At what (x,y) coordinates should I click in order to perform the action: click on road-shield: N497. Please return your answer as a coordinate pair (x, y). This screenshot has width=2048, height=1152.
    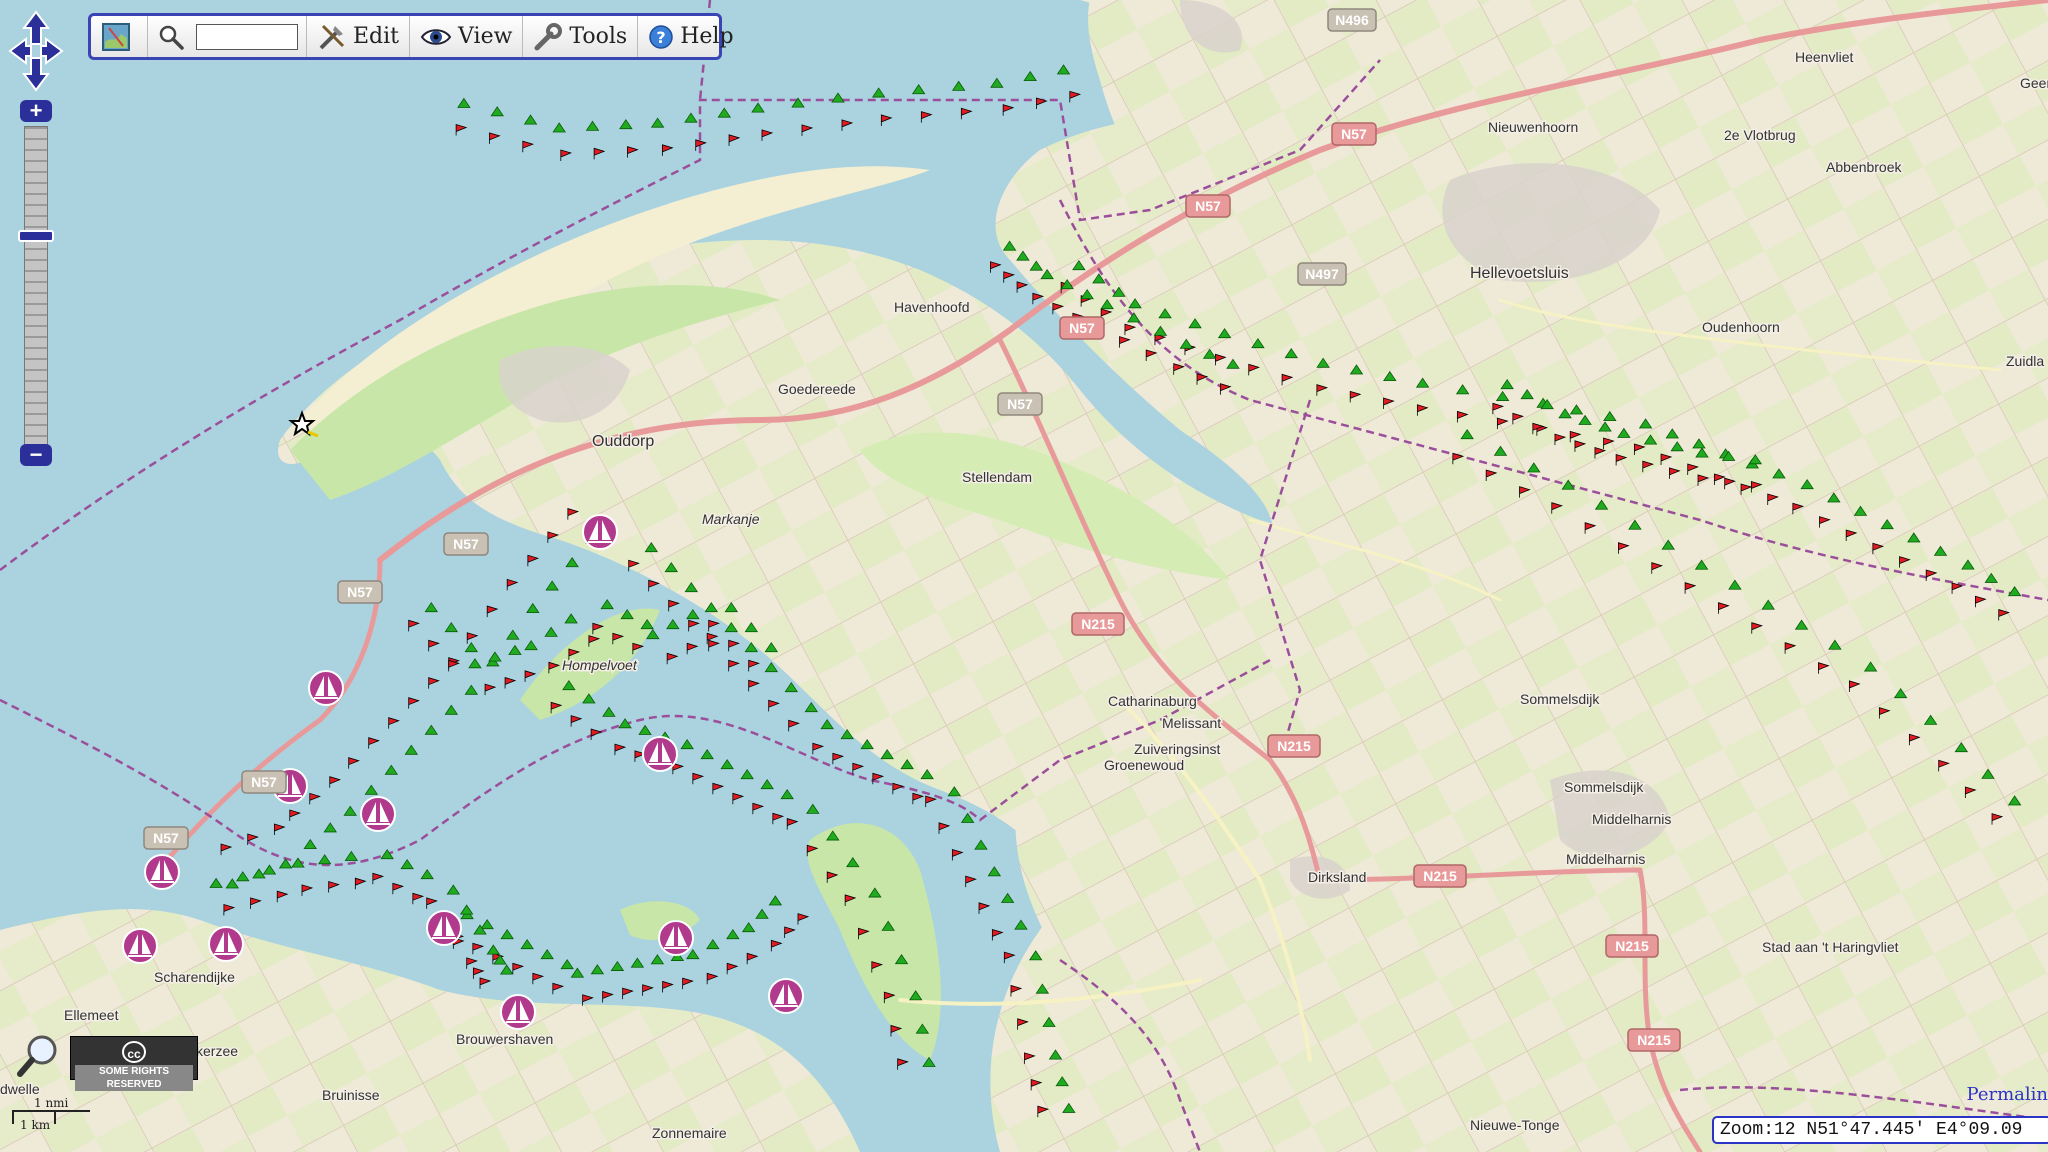
    Looking at the image, I should click on (1322, 274).